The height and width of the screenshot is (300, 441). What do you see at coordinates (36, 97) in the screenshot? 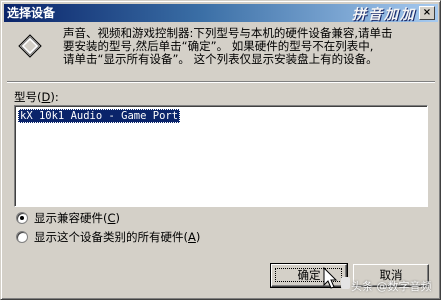
I see `model-label: 型号(D):` at bounding box center [36, 97].